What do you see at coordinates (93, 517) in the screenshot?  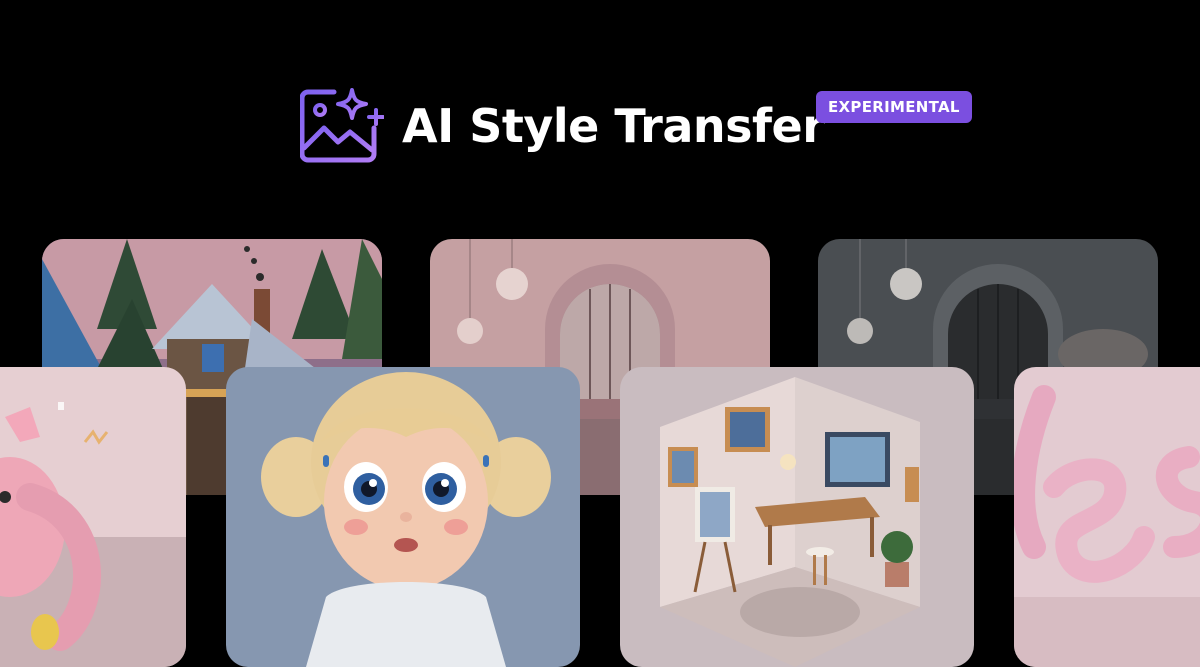 I see `pink-bunny-image` at bounding box center [93, 517].